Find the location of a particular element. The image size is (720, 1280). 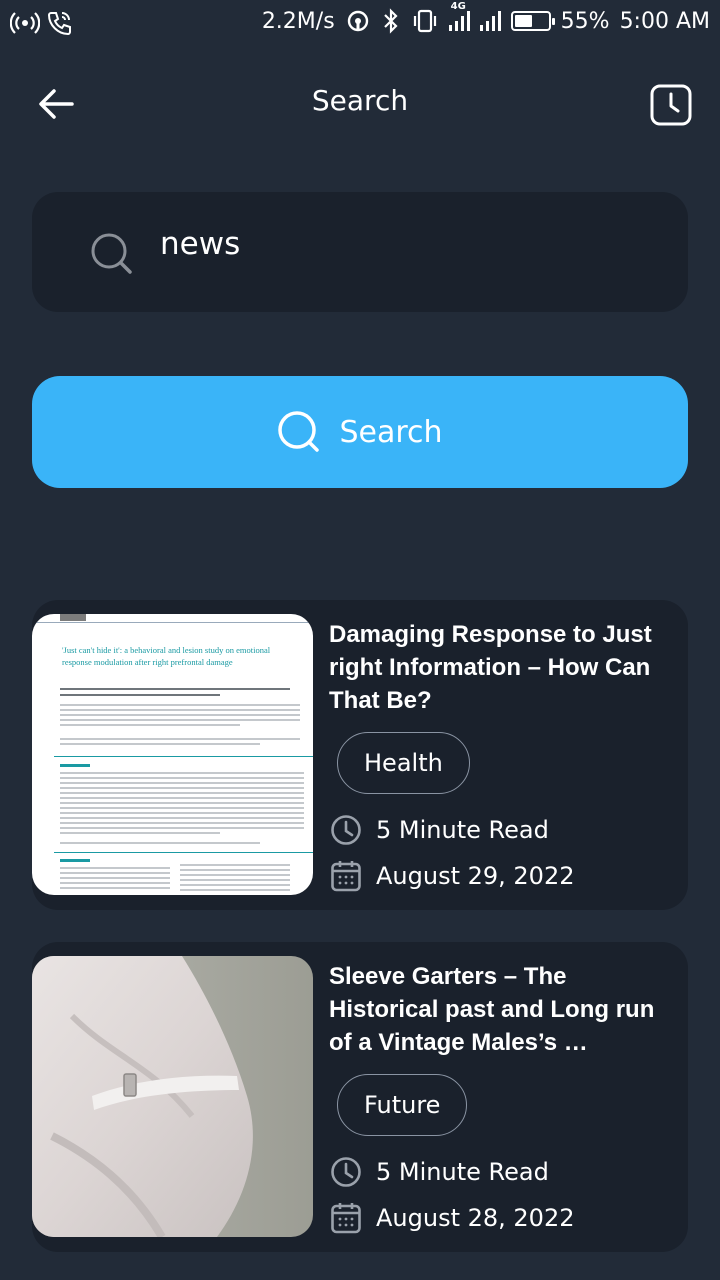

status-bar: 2.2M/s 4G 55% 5:00 AM is located at coordinates (360, 25).